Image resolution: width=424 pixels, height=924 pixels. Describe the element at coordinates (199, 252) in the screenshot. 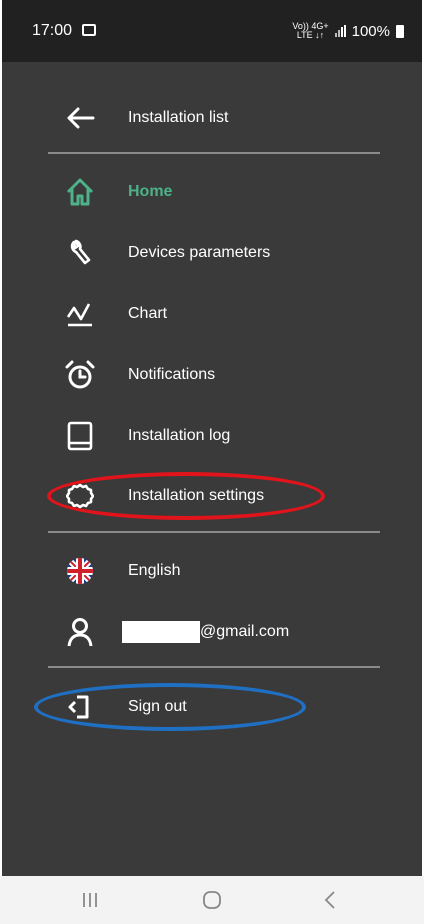

I see `devices-parameters-label: Devices parameters` at that location.